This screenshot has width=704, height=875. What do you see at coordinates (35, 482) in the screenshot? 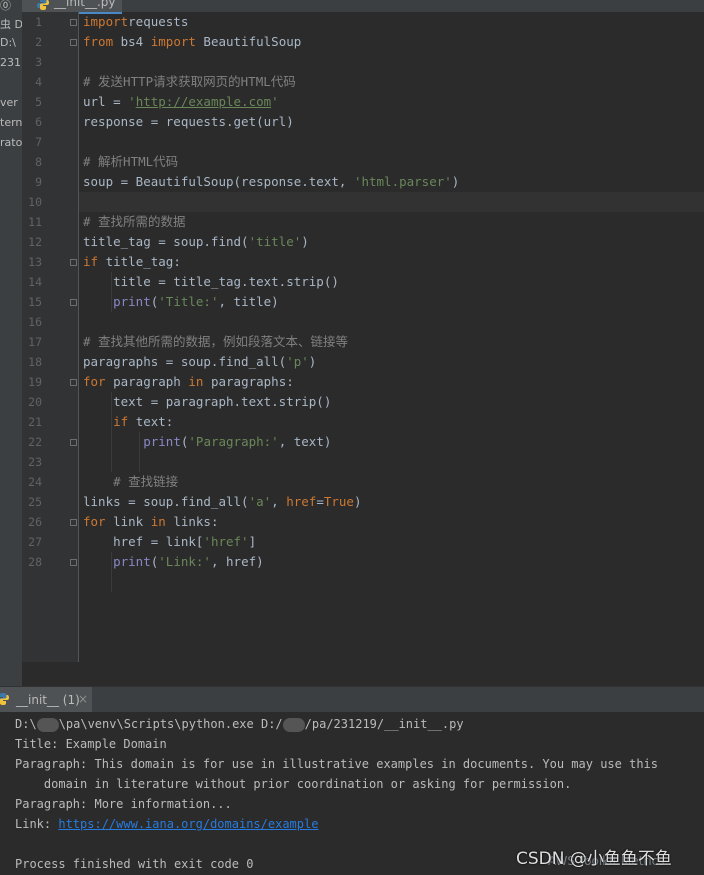
I see `line-number: 24` at bounding box center [35, 482].